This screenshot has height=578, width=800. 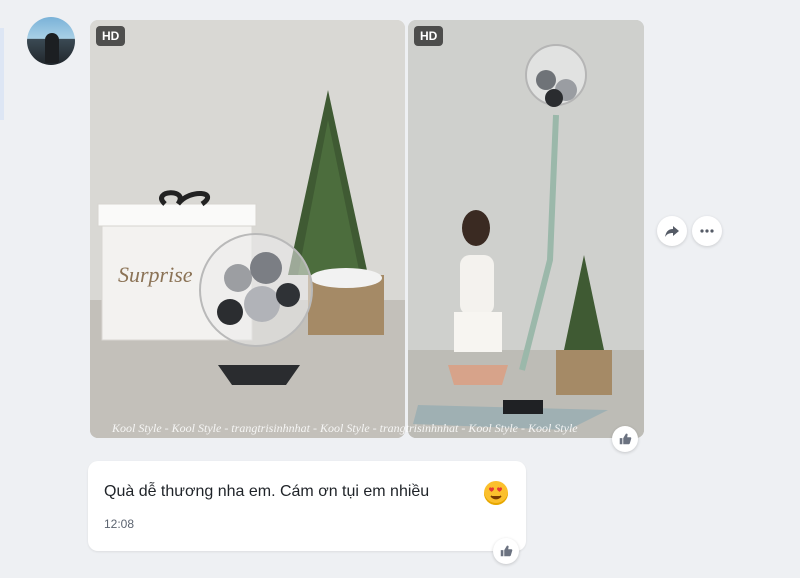 I want to click on more-icon, so click(x=707, y=231).